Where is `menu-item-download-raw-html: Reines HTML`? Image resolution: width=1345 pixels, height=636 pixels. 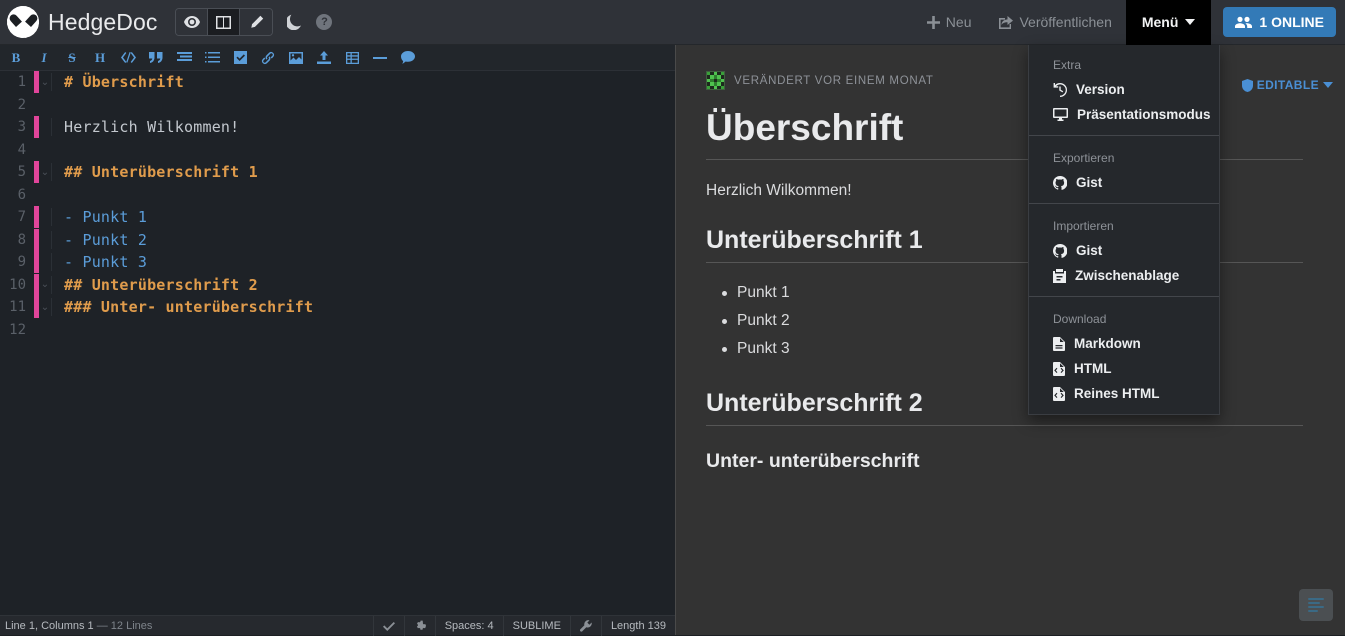
menu-item-download-raw-html: Reines HTML is located at coordinates (1124, 393).